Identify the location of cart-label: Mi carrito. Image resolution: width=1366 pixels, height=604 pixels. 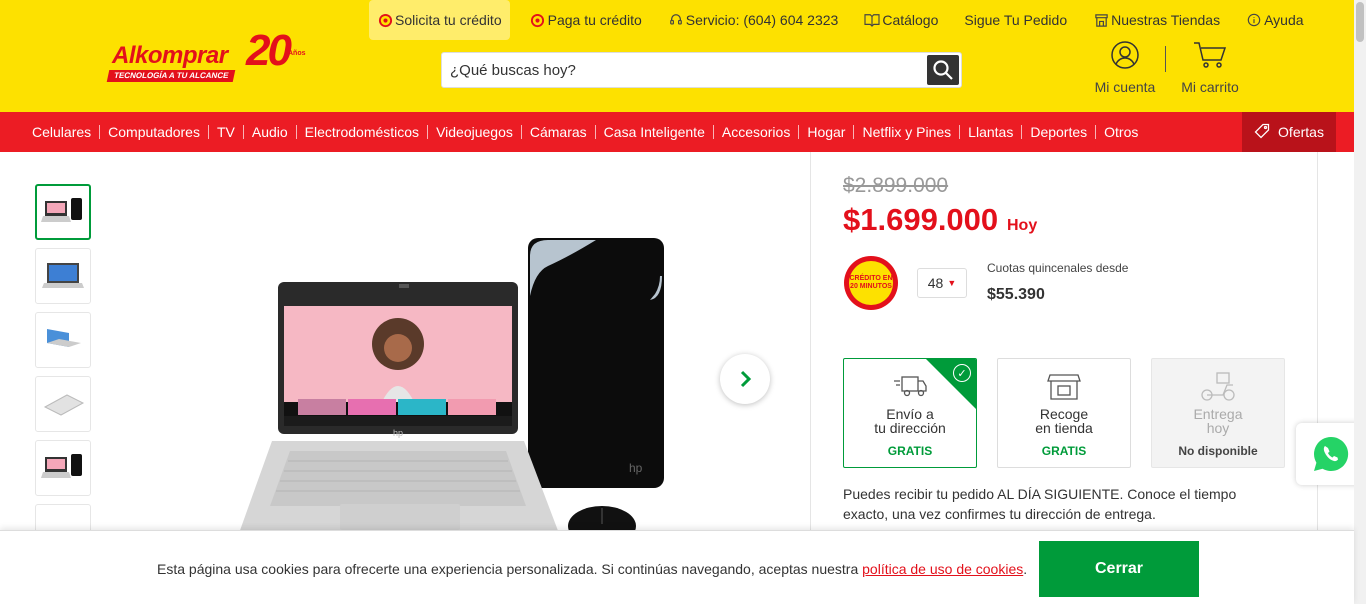
(1210, 87).